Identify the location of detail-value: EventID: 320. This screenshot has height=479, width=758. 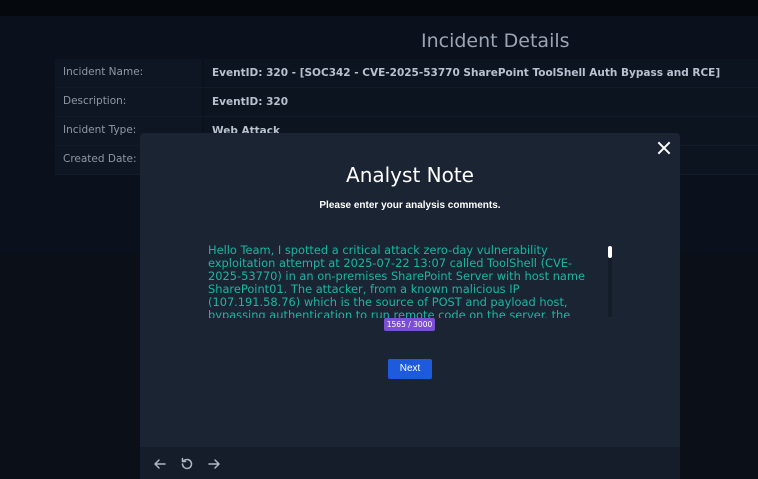
(481, 102).